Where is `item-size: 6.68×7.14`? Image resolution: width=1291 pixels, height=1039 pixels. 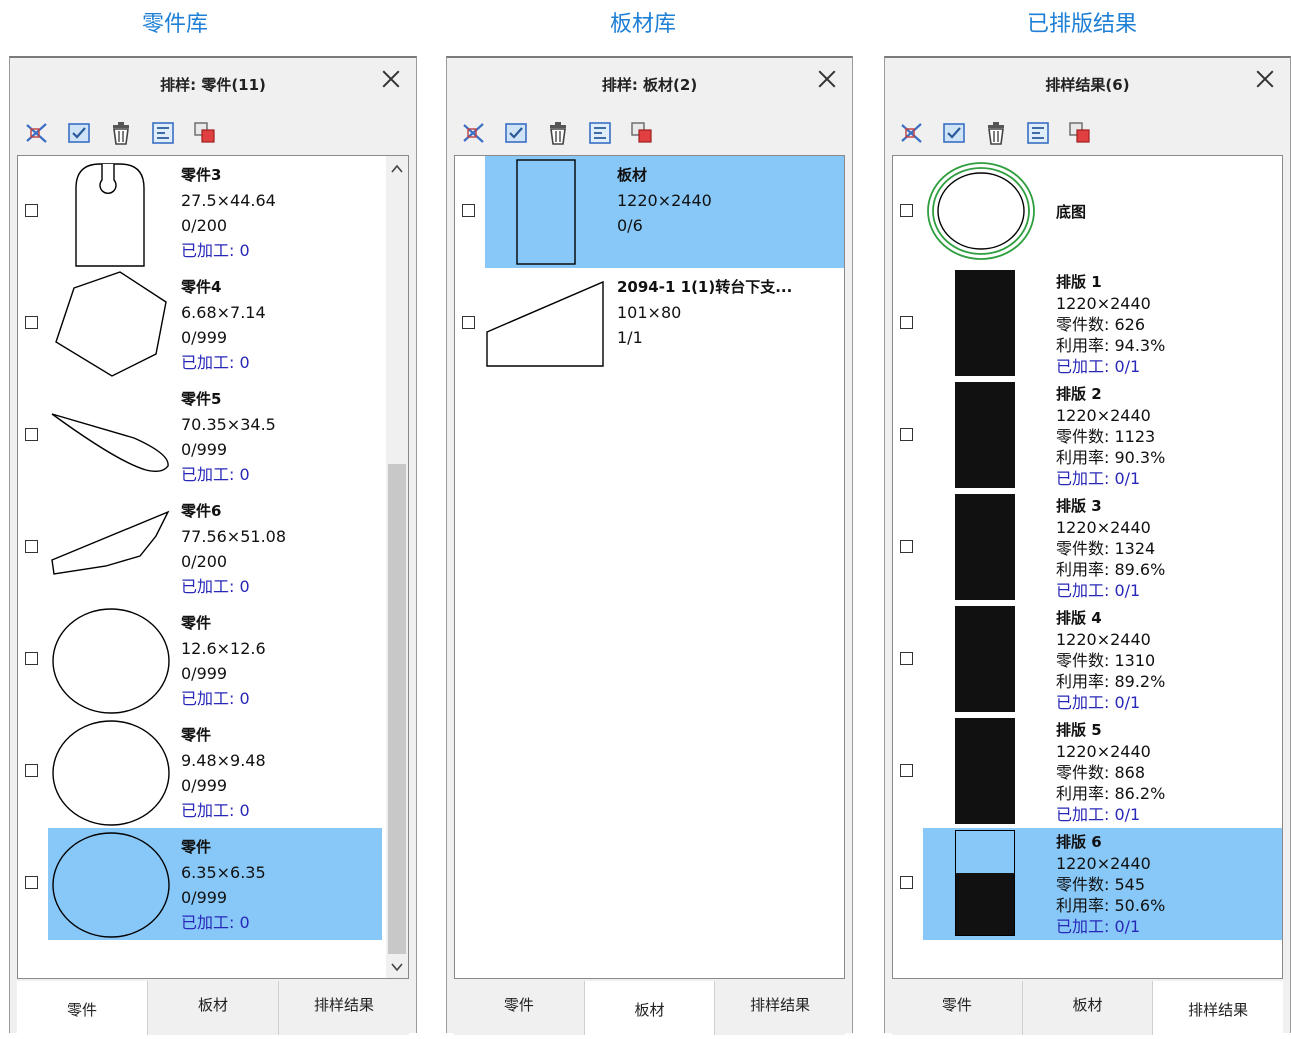 item-size: 6.68×7.14 is located at coordinates (223, 312).